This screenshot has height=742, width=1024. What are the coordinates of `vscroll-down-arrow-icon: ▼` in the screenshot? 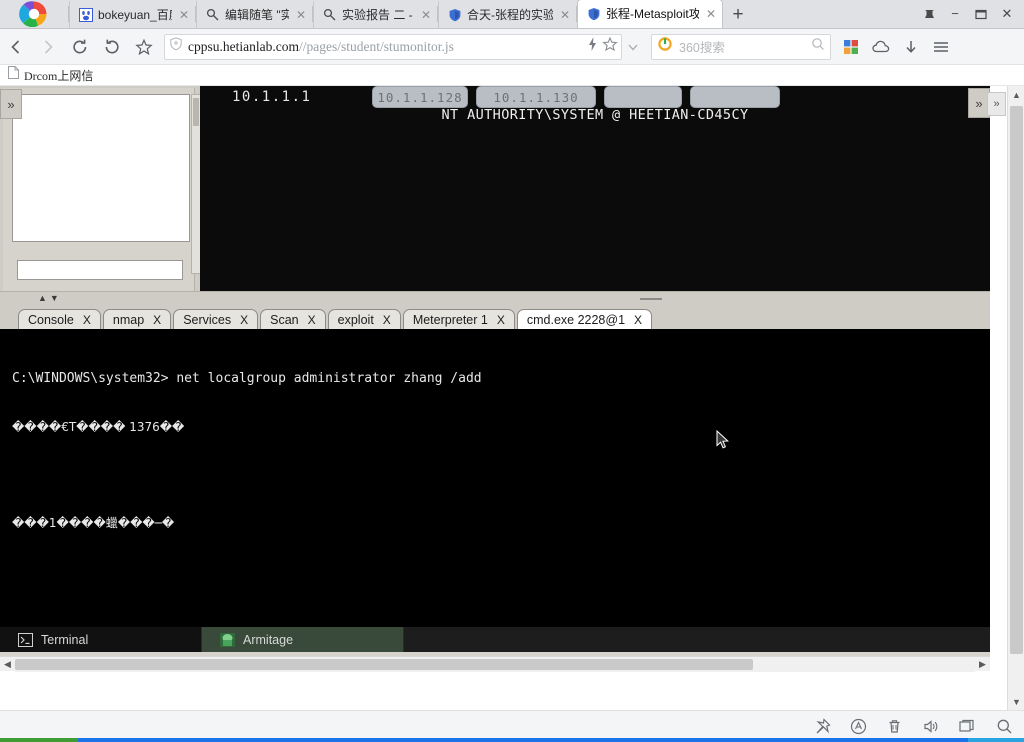 It's located at (1016, 701).